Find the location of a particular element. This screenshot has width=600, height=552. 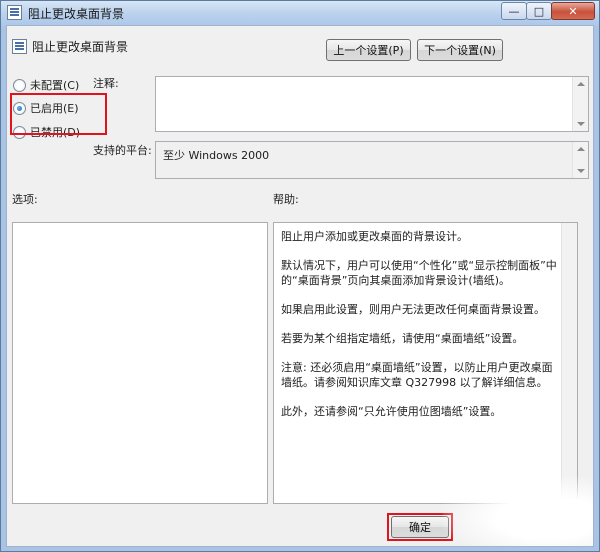

title-bar: 阻止更改桌面背景 — □ ✕ is located at coordinates (300, 13).